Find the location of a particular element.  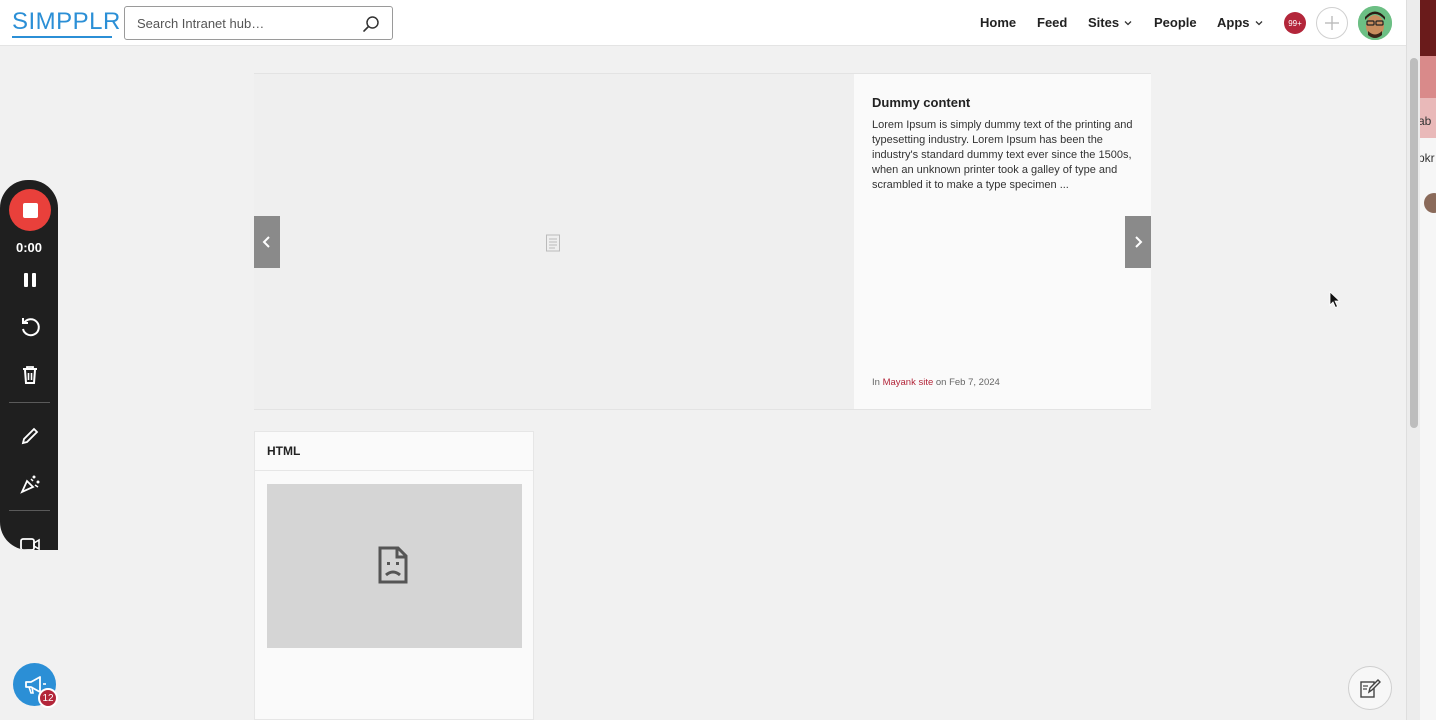

pencil-icon is located at coordinates (30, 436).